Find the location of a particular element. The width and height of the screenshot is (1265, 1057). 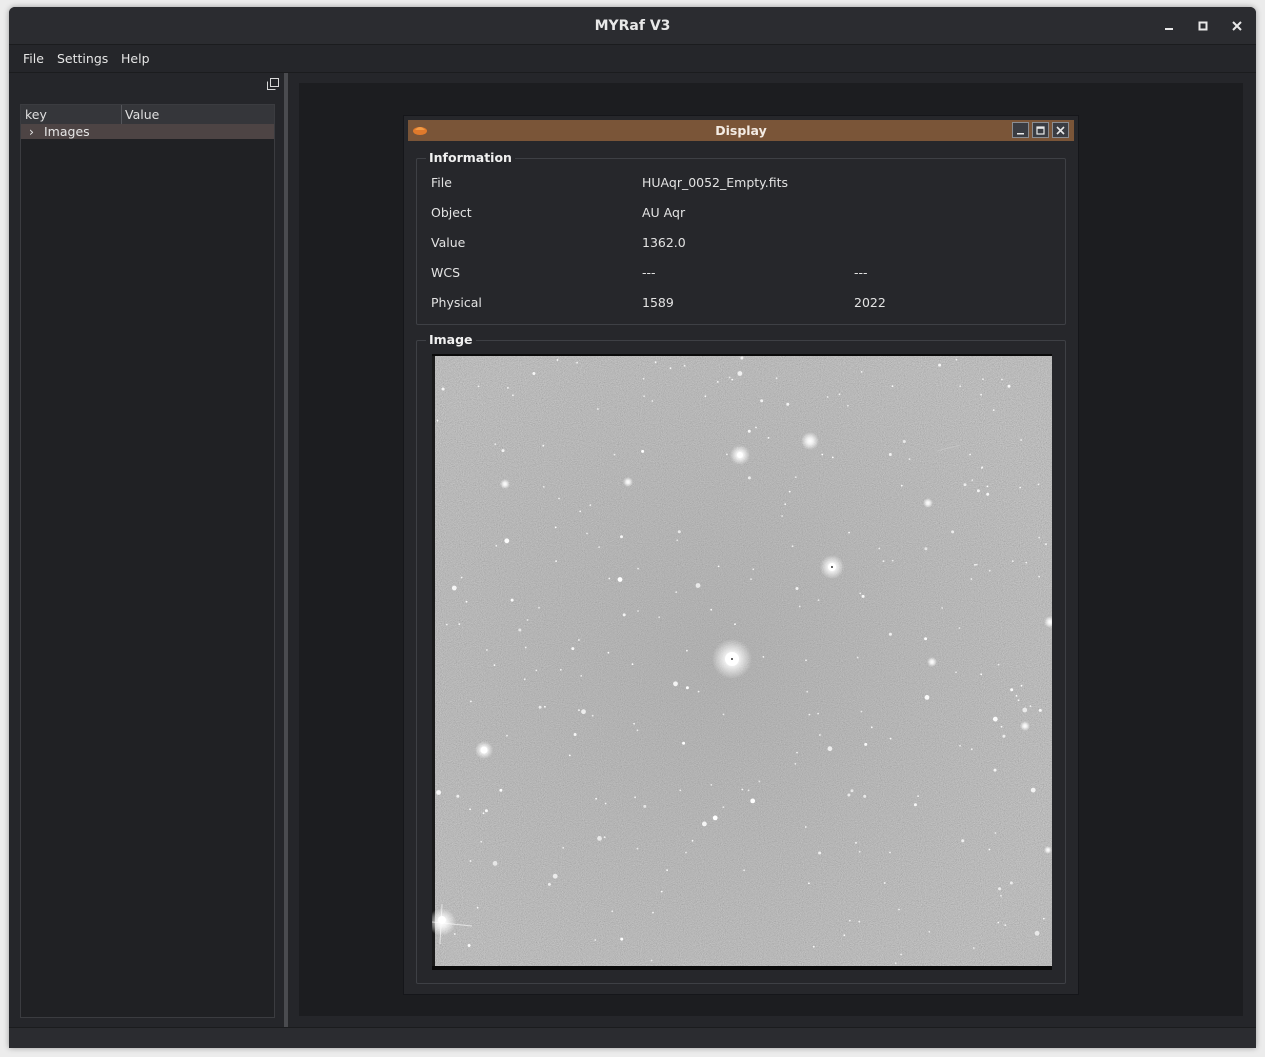

menu-help: Help is located at coordinates (135, 58).